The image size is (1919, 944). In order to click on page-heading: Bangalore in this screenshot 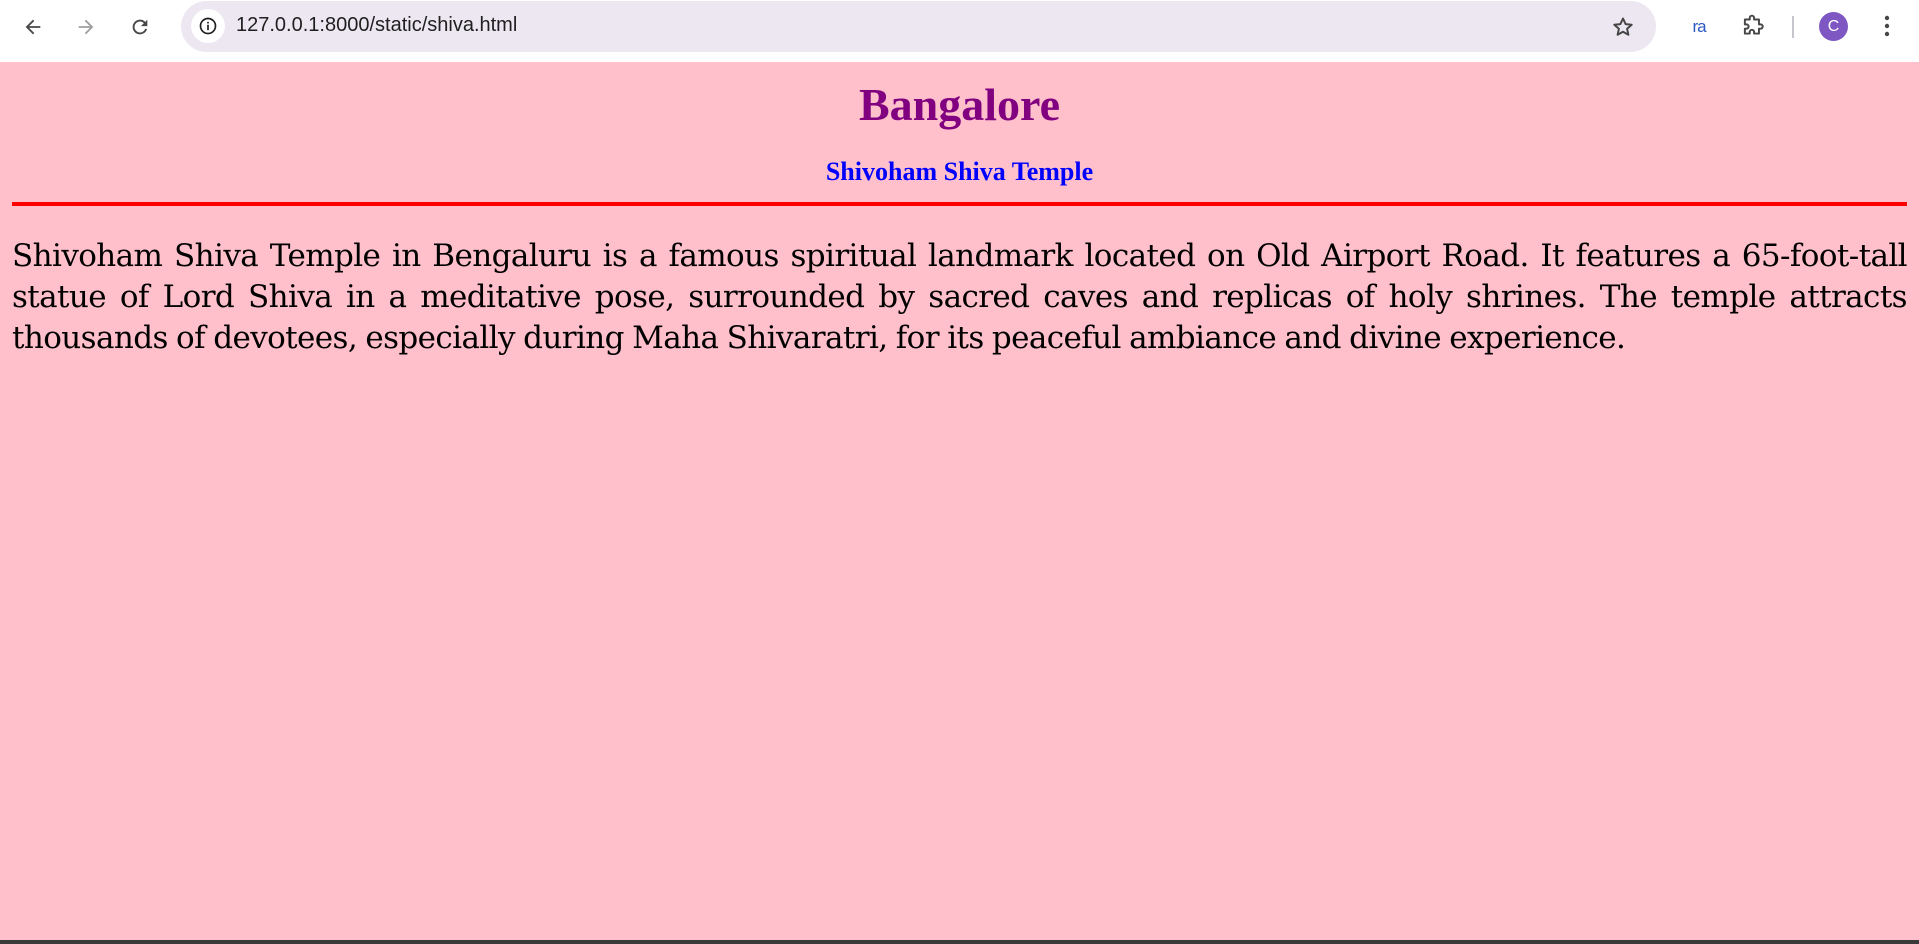, I will do `click(959, 104)`.